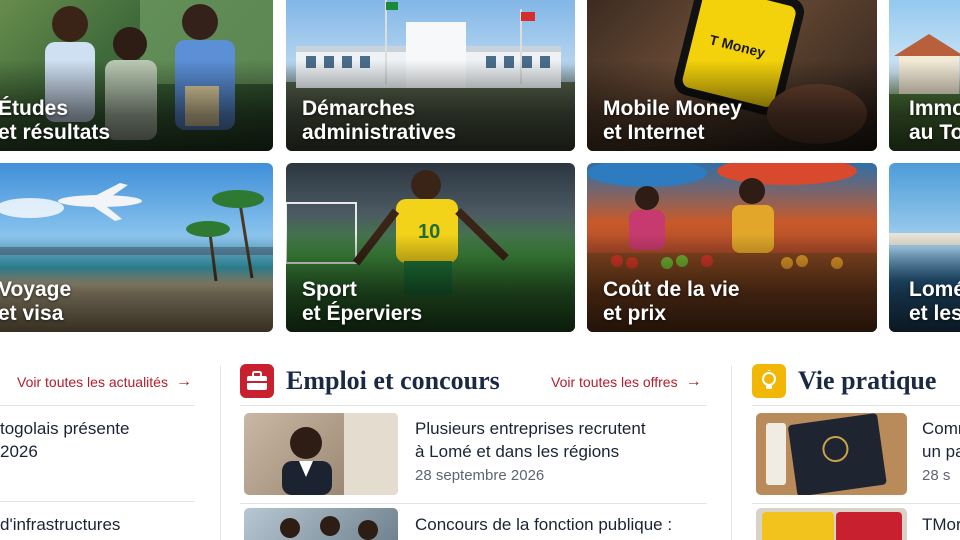 The height and width of the screenshot is (540, 960). I want to click on pratique-article-title: Comr un pa, so click(941, 440).